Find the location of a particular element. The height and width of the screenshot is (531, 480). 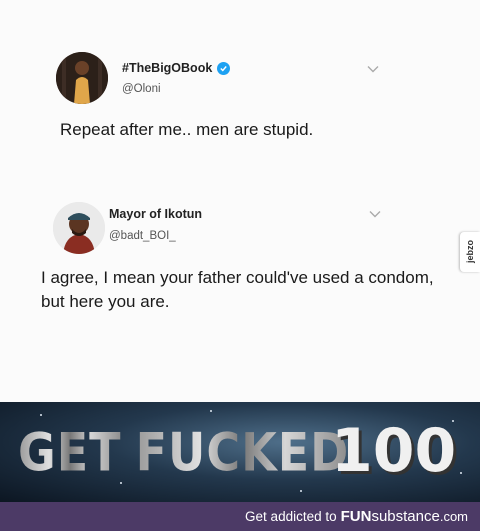

footer-brand-light: substance is located at coordinates (405, 516).